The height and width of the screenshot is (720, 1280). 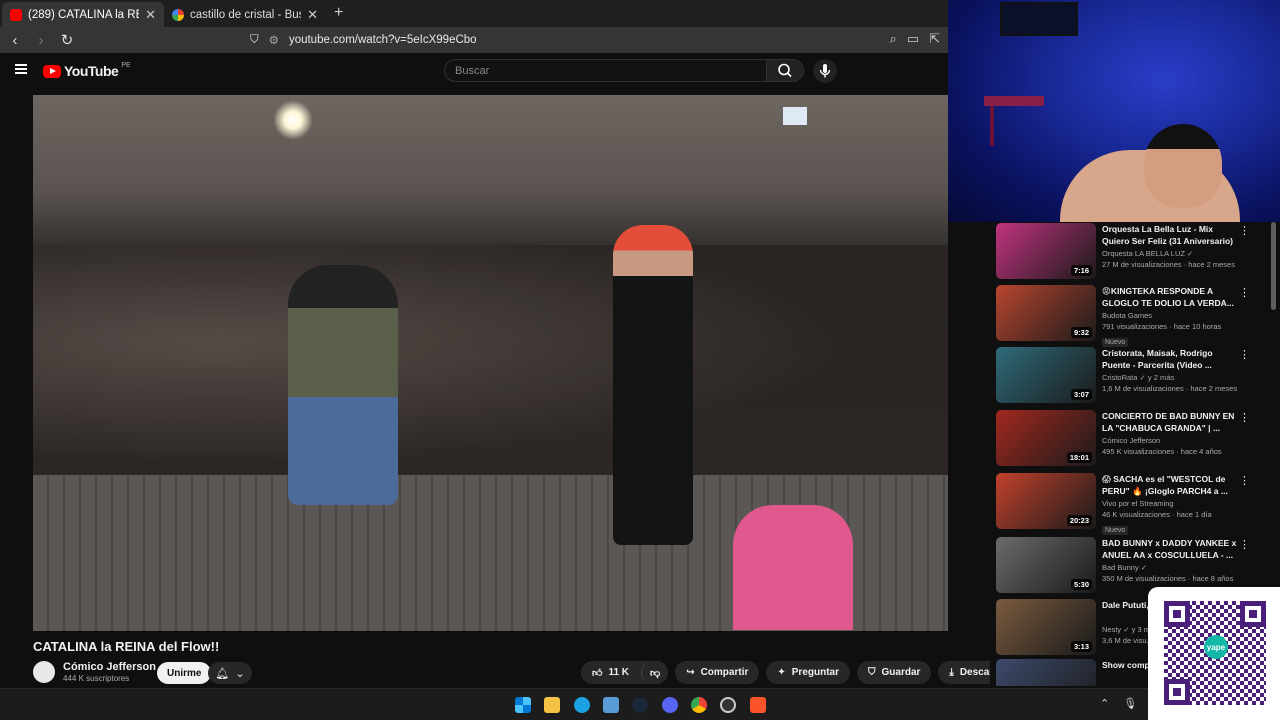 I want to click on channel-name: Orquesta LA BELLA LUZ ✓, so click(x=1170, y=253).